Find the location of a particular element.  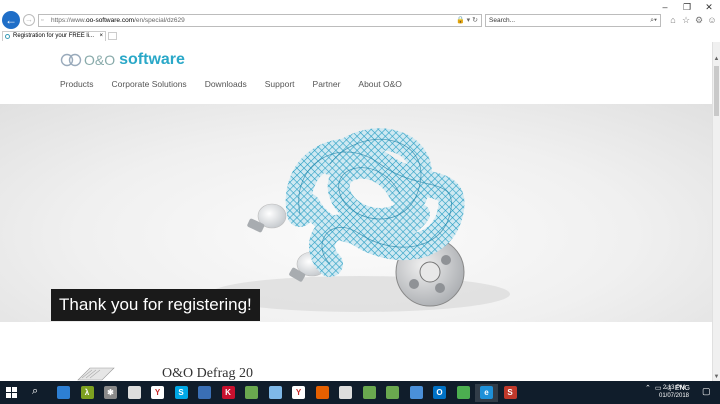

firefox-icon is located at coordinates (322, 392).